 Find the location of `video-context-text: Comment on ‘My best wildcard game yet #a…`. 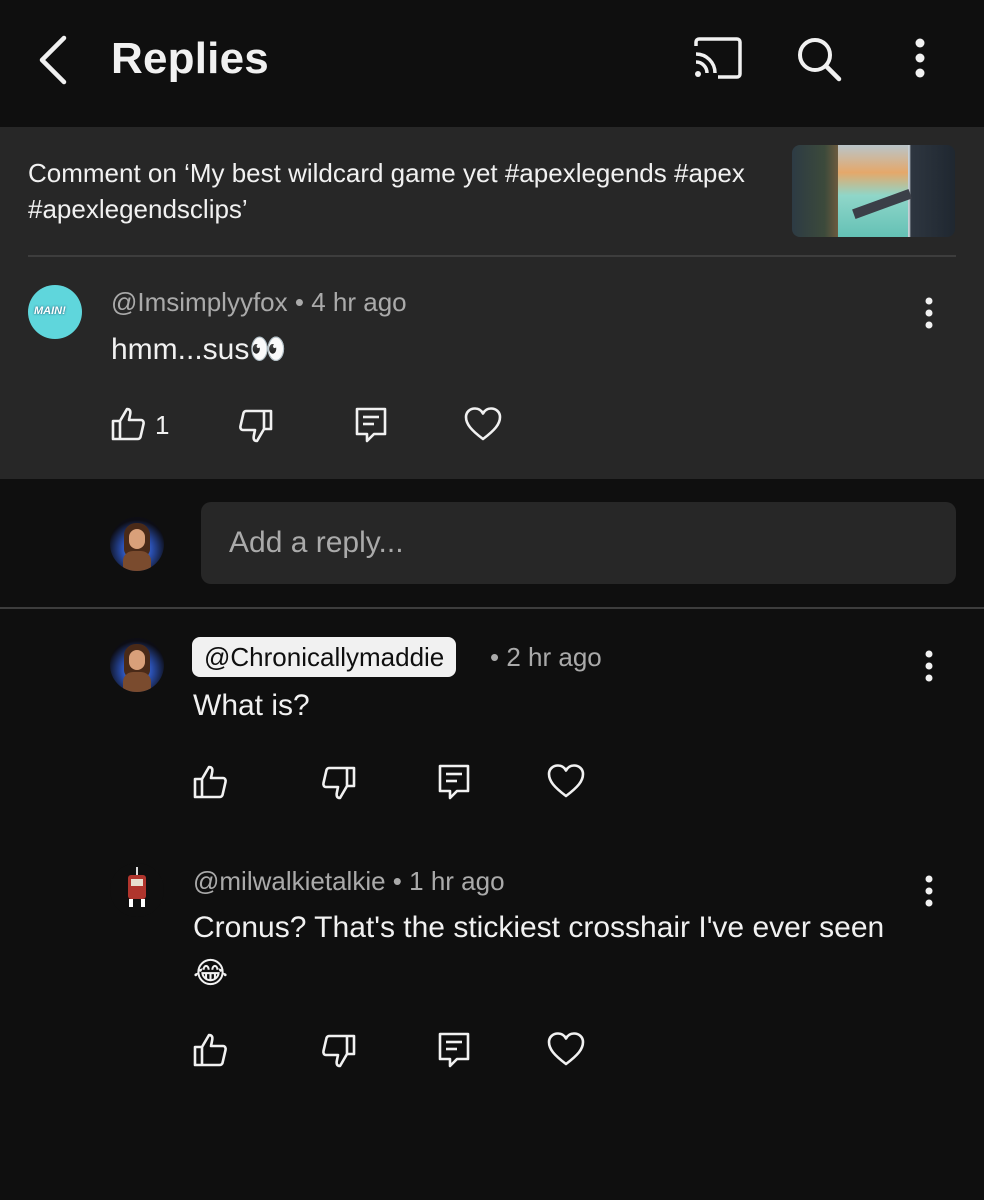

video-context-text: Comment on ‘My best wildcard game yet #a… is located at coordinates (386, 191).